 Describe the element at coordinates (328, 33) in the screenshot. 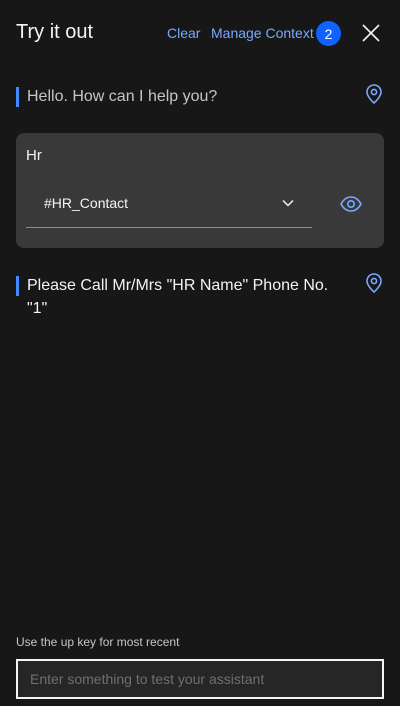

I see `context-count-badge: 2` at that location.